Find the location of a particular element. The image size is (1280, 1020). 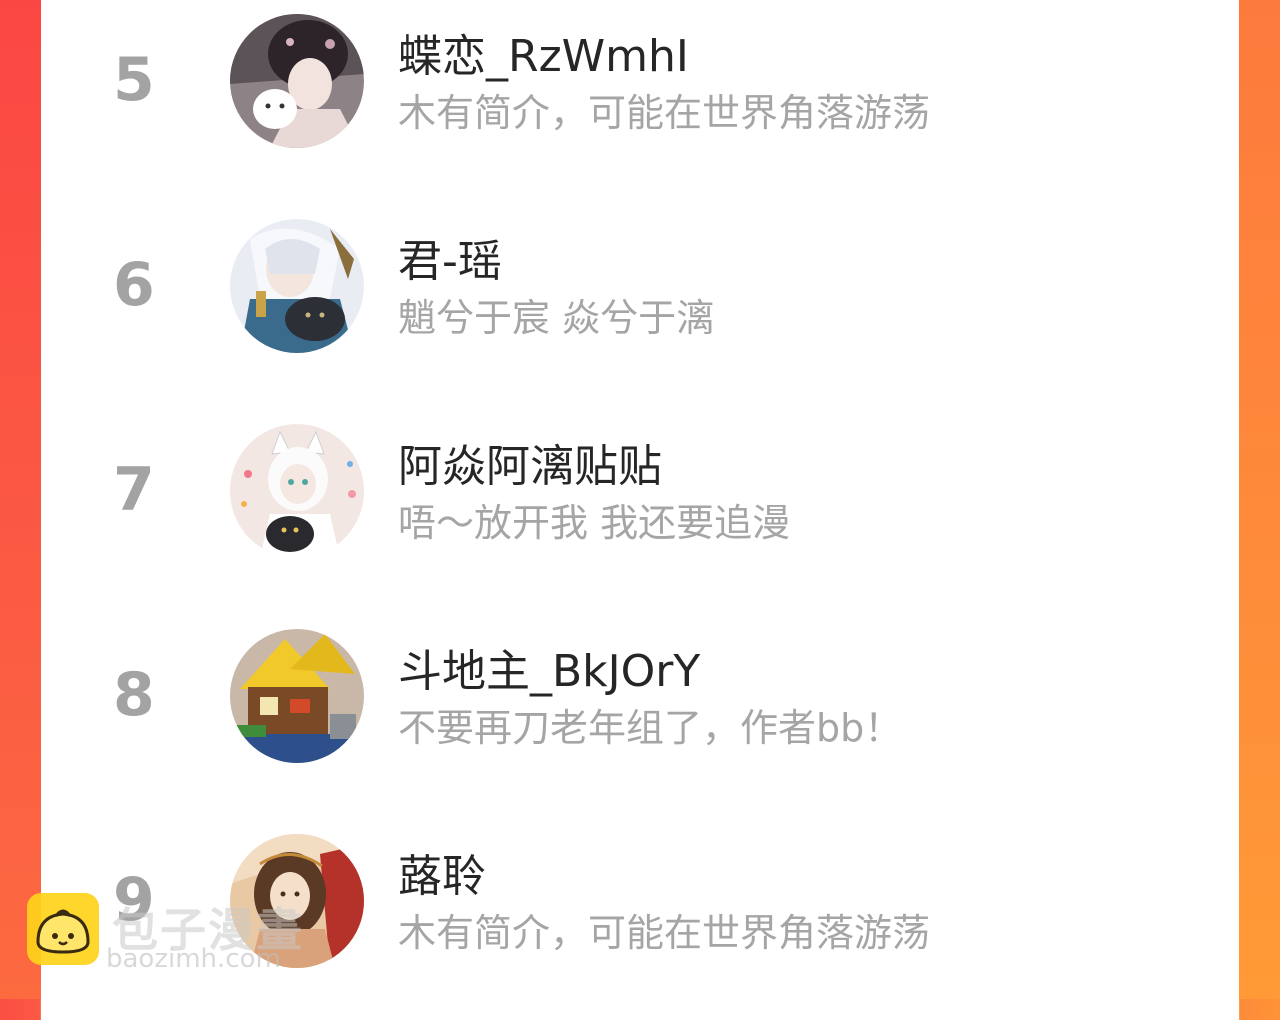

girl-with-white-cat-avatar is located at coordinates (297, 81).